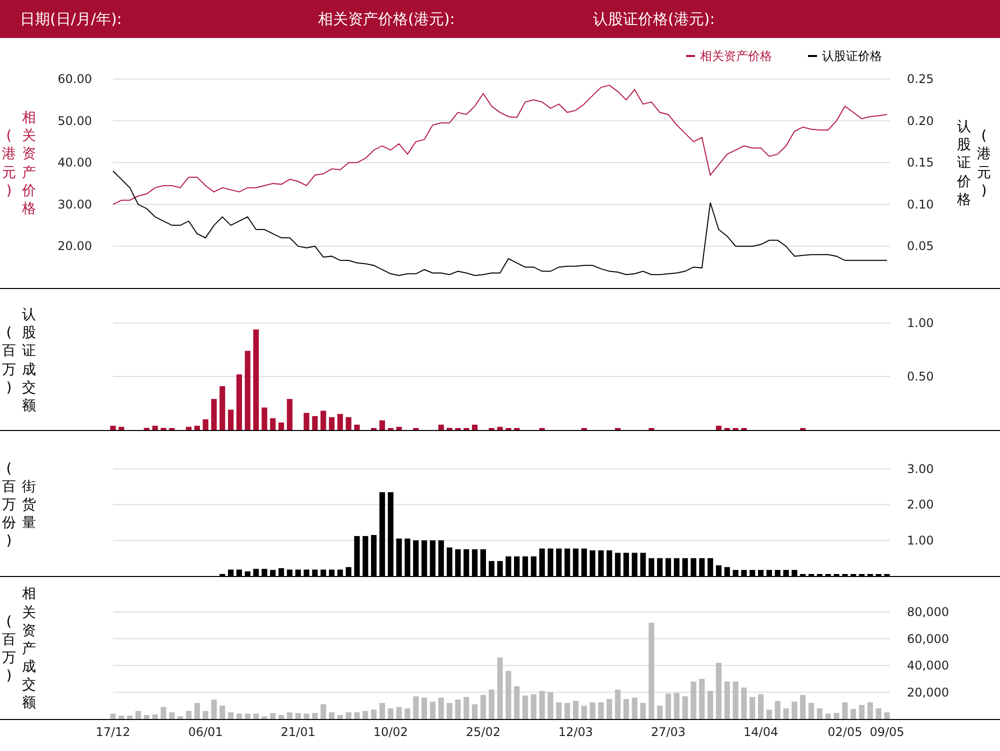 The image size is (1000, 751). What do you see at coordinates (845, 732) in the screenshot?
I see `x-tick-label: 02/05` at bounding box center [845, 732].